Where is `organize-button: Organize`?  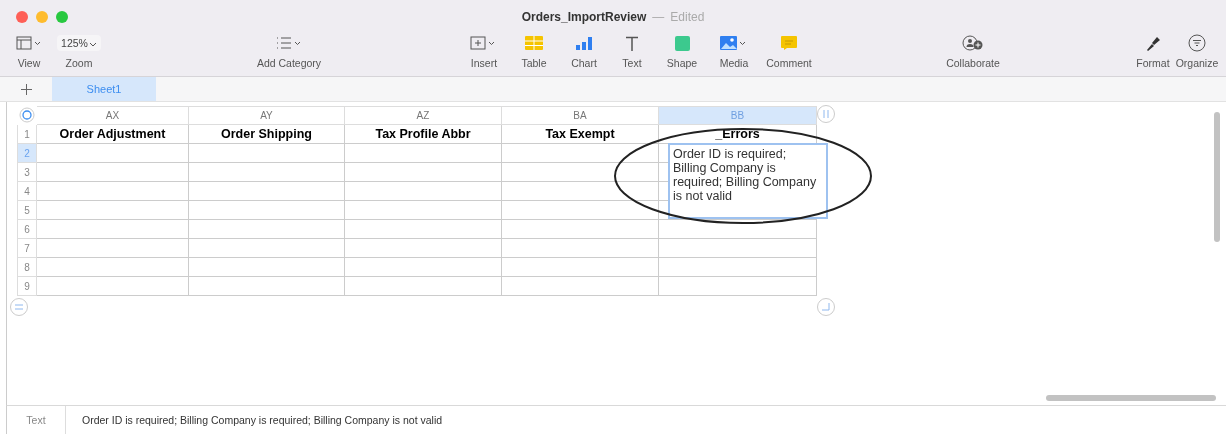 organize-button: Organize is located at coordinates (1197, 51).